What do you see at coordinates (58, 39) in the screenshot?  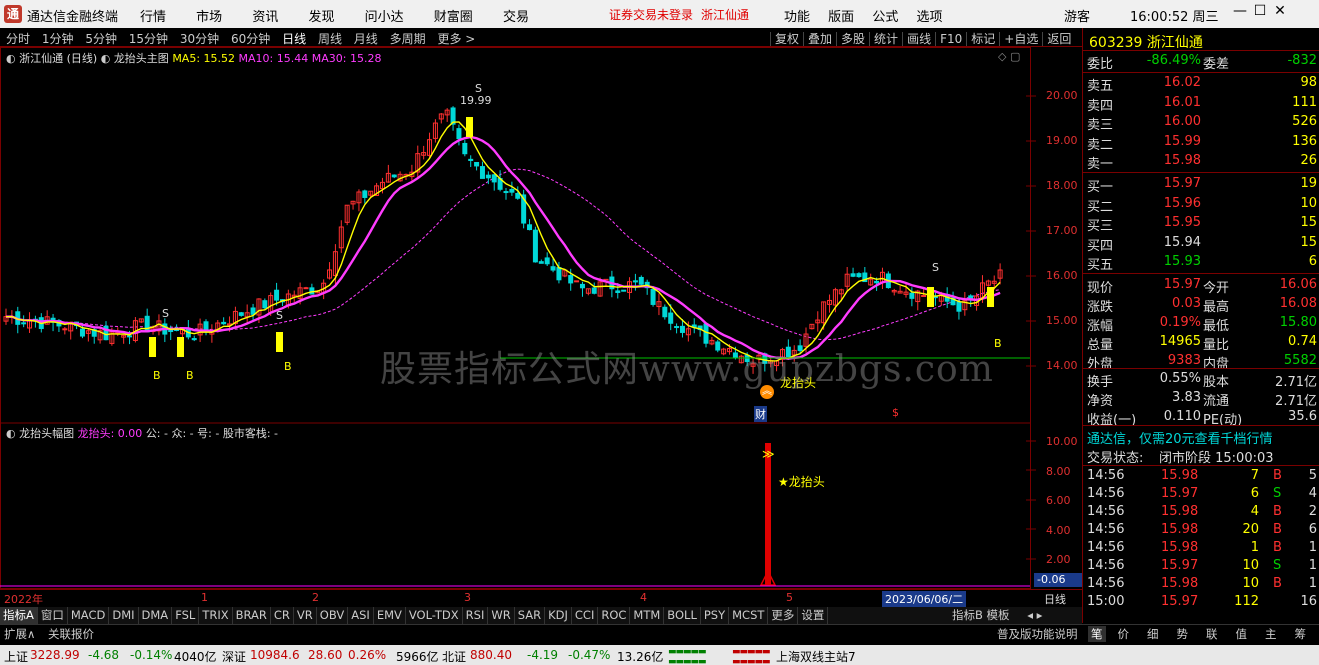 I see `period-tab: 1分钟` at bounding box center [58, 39].